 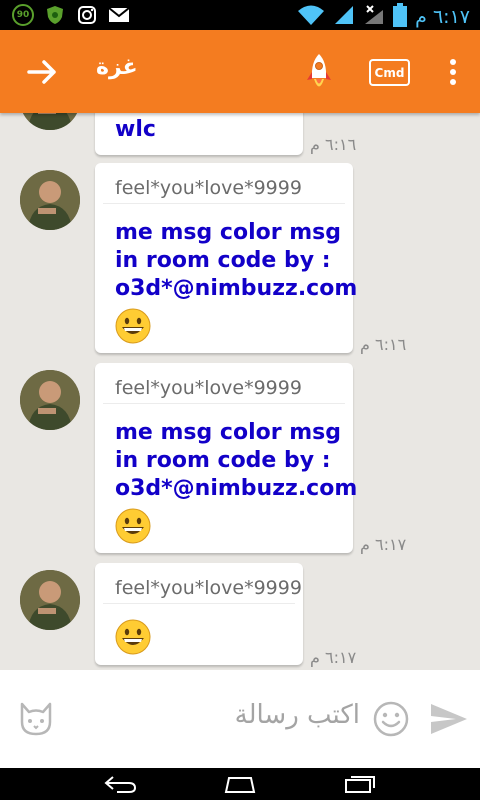 I want to click on wifi-icon, so click(x=311, y=17).